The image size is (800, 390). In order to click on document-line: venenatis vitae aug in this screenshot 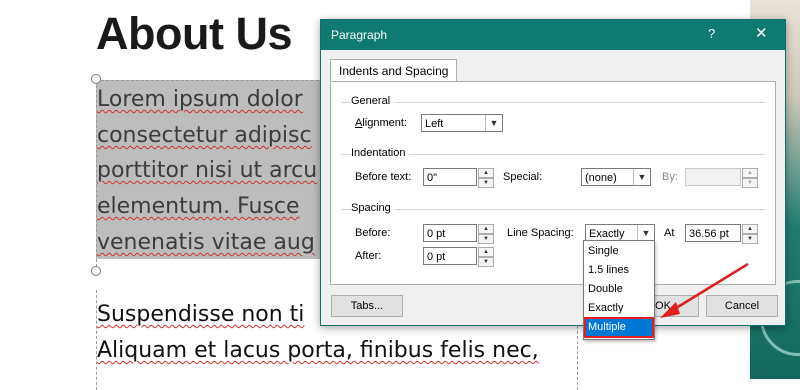, I will do `click(206, 242)`.